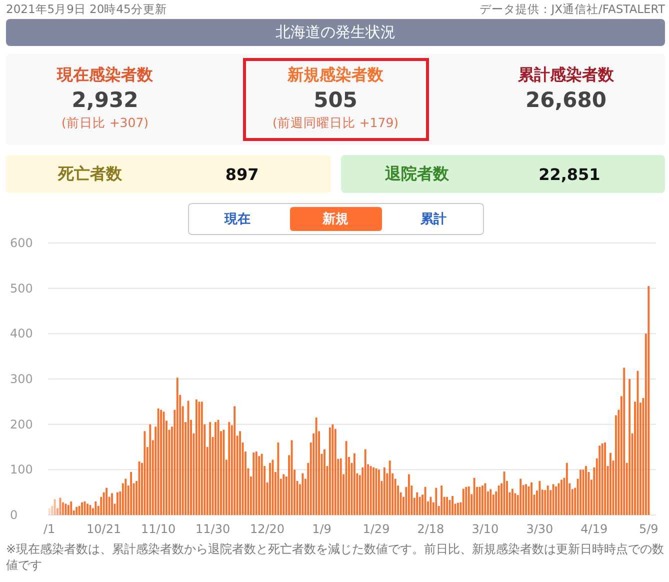  Describe the element at coordinates (267, 529) in the screenshot. I see `x-axis-label: 12/20` at that location.